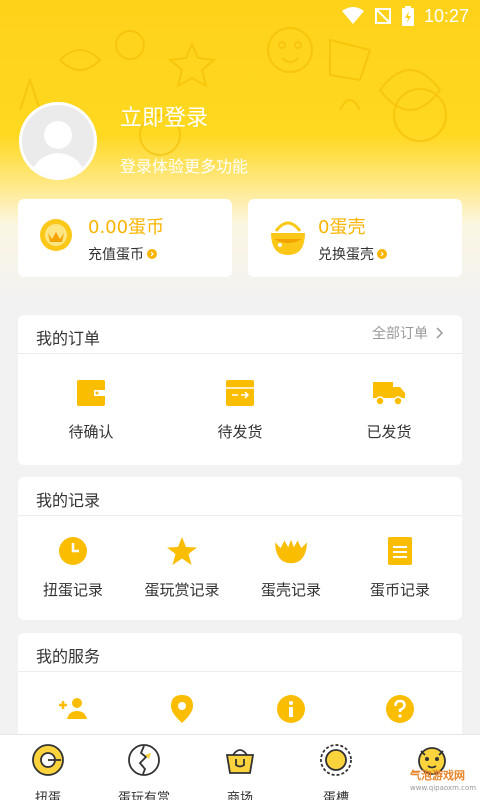  I want to click on record-coins-label: 蛋币记录, so click(399, 590).